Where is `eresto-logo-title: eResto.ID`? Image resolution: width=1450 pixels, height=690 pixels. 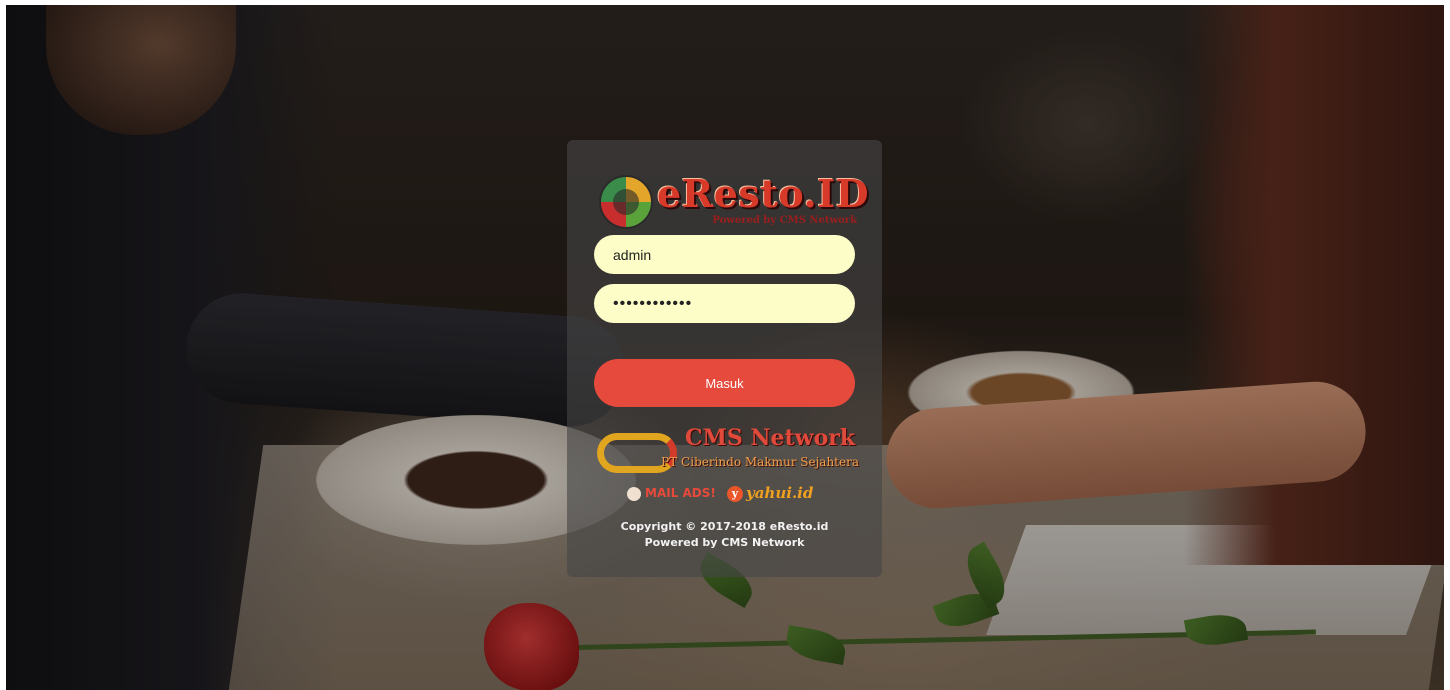
eresto-logo-title: eResto.ID is located at coordinates (763, 193).